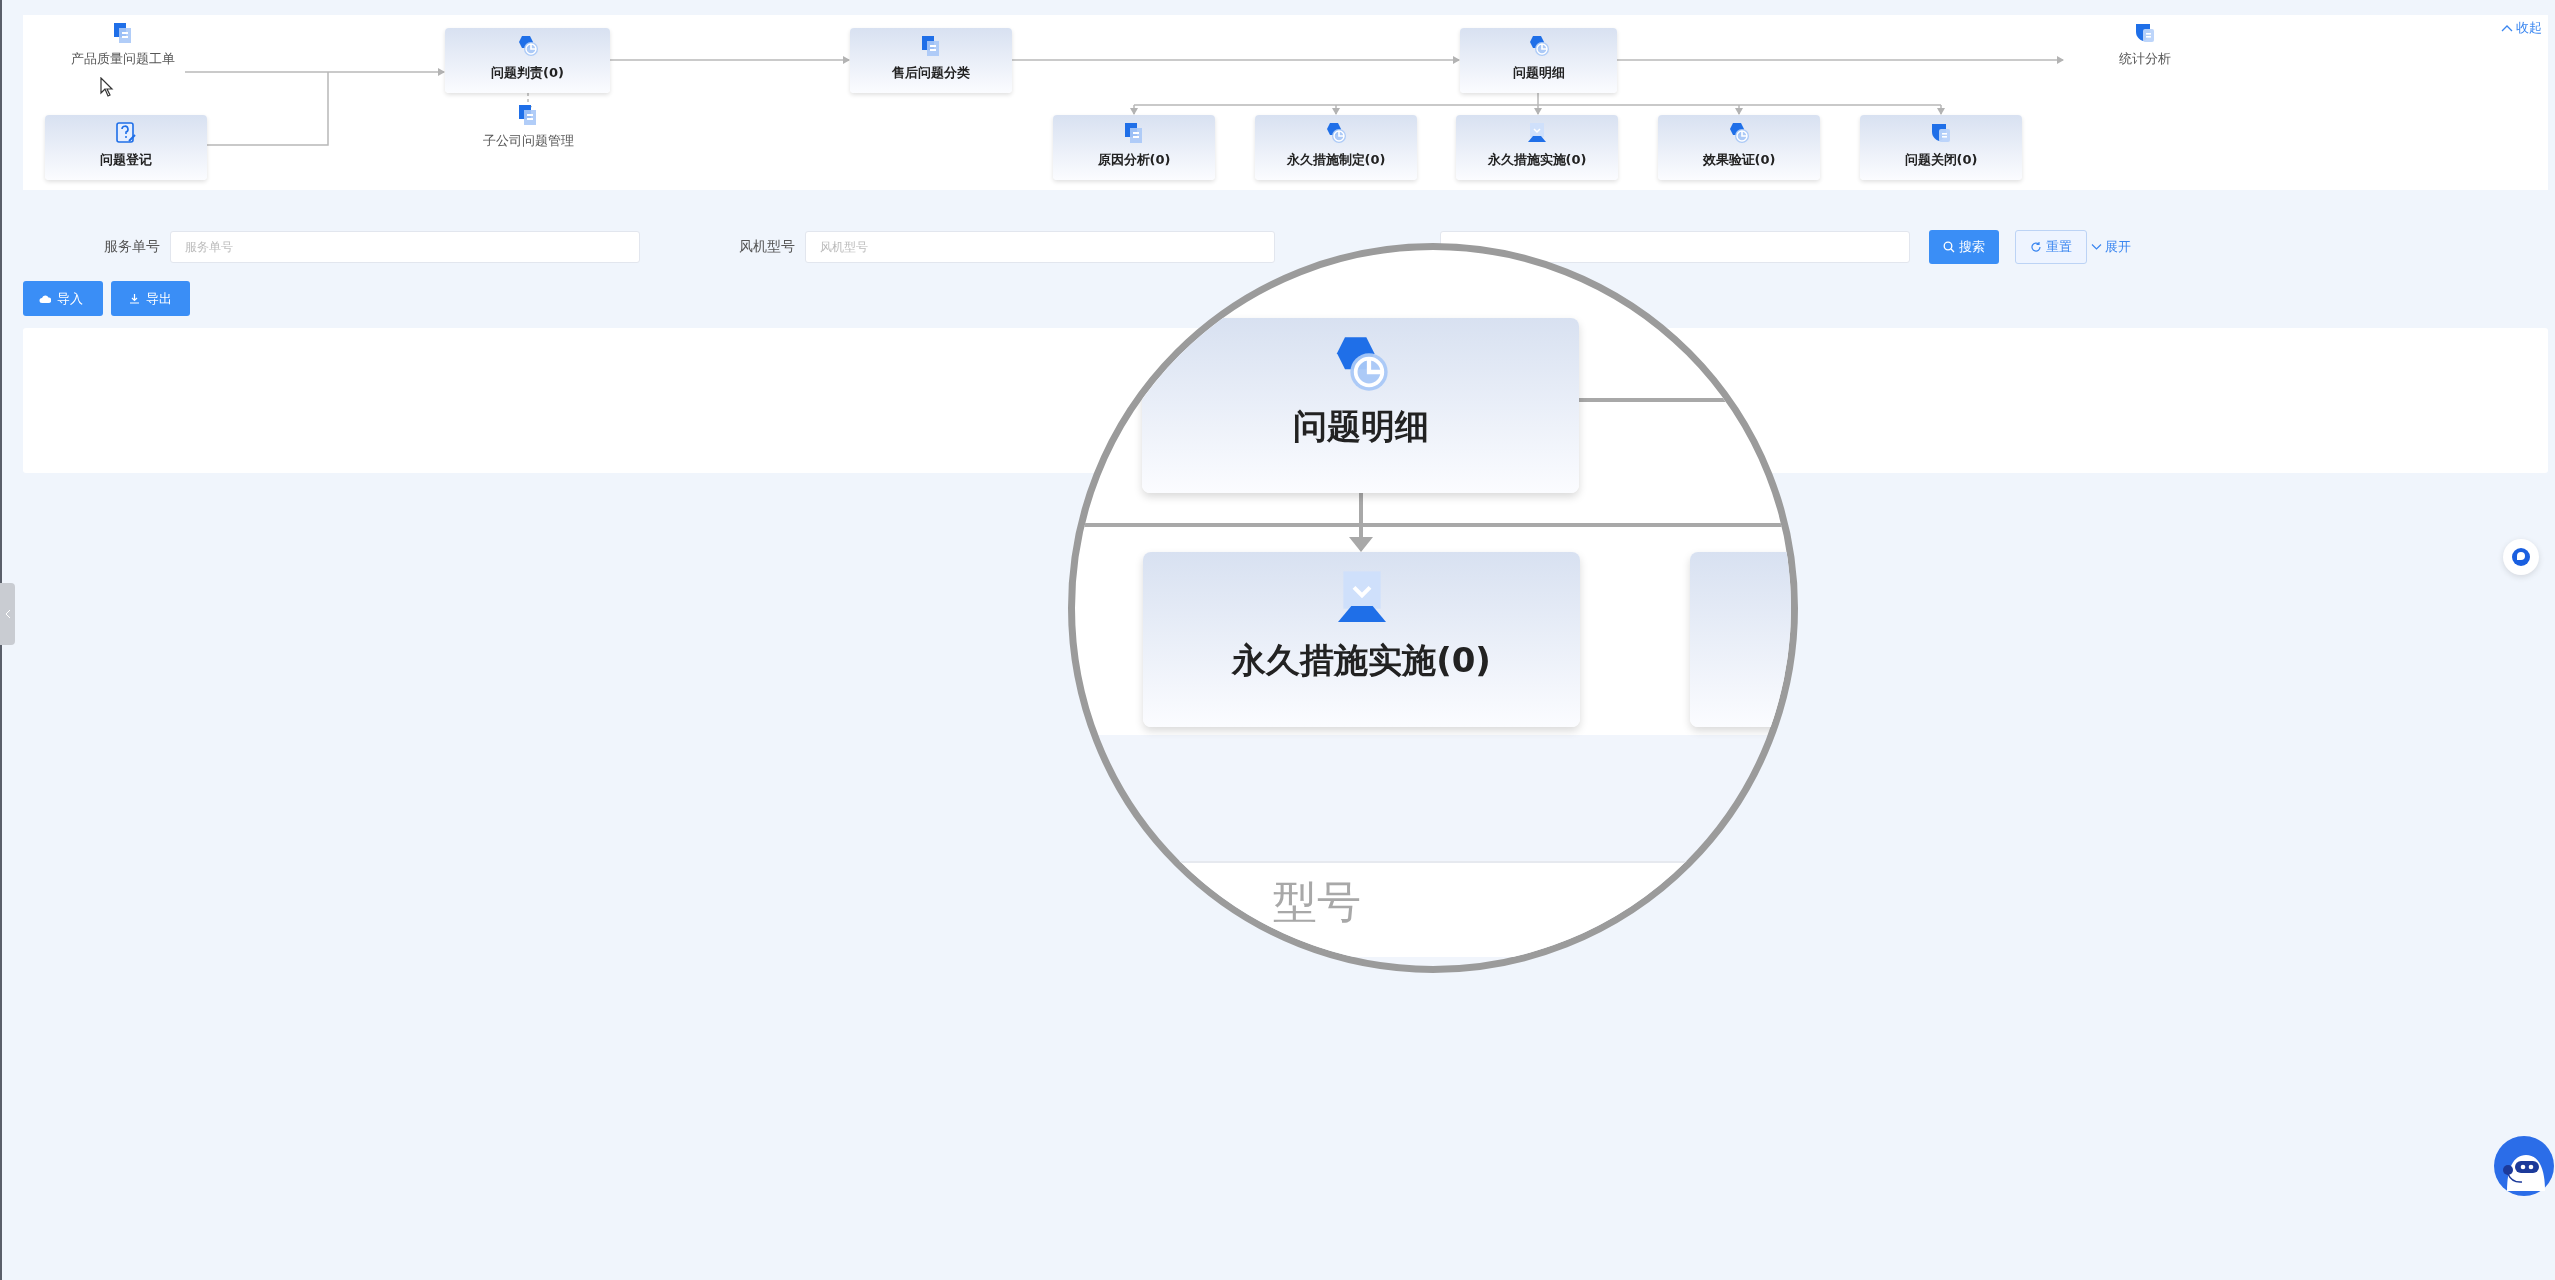  I want to click on cursor-icon, so click(107, 87).